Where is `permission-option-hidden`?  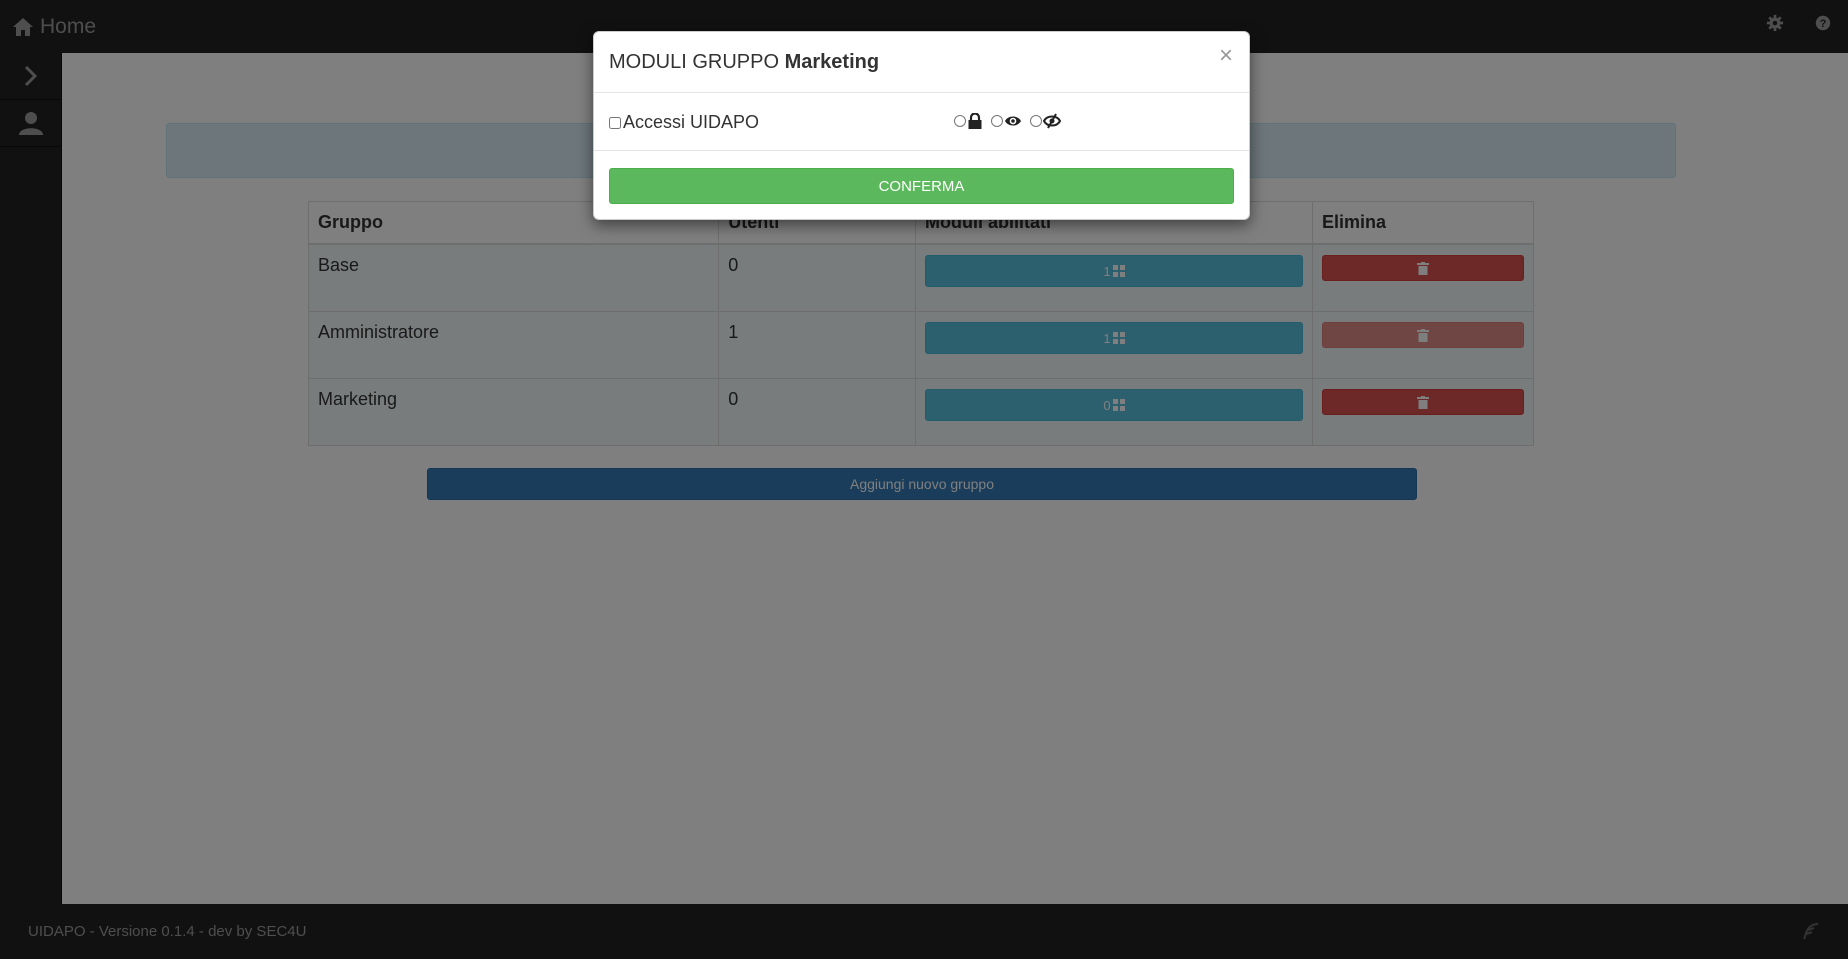
permission-option-hidden is located at coordinates (1045, 121).